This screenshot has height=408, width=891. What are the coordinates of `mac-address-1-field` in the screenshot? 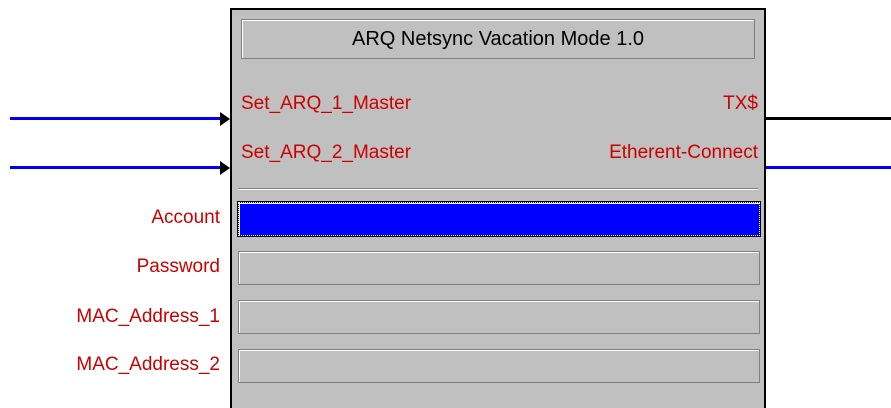 It's located at (499, 317).